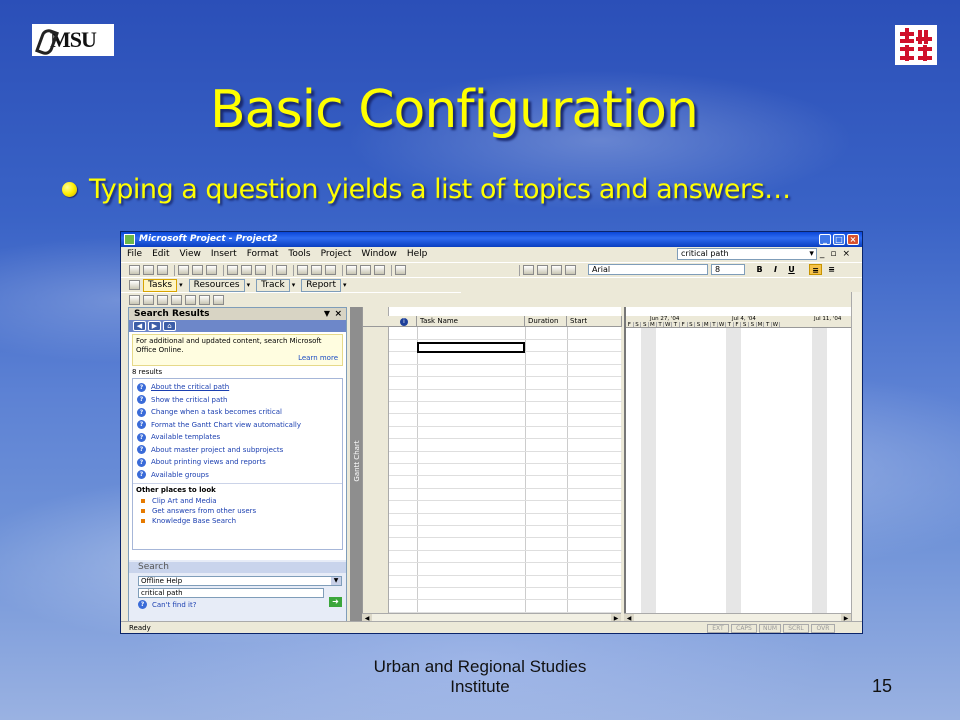 Image resolution: width=960 pixels, height=720 pixels. Describe the element at coordinates (338, 314) in the screenshot. I see `pane-close-icon: ×` at that location.